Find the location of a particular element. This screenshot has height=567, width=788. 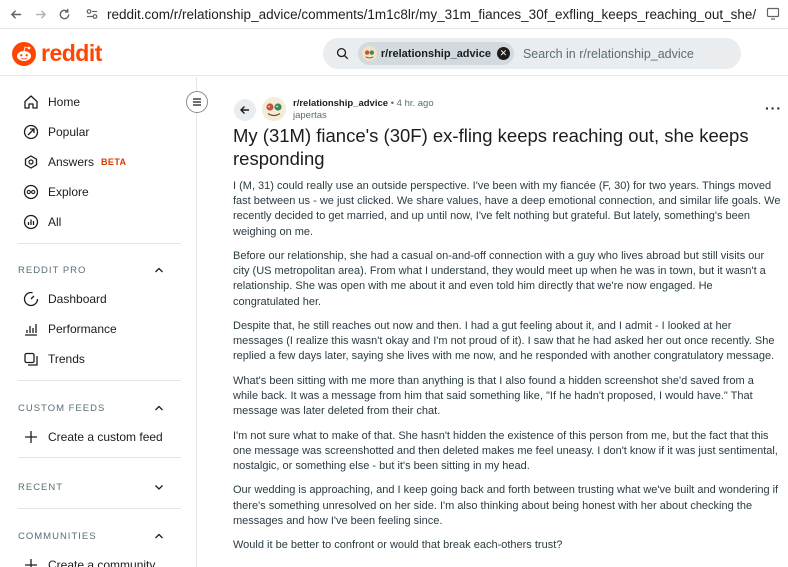

post-time: • 4 hr. ago is located at coordinates (412, 103).